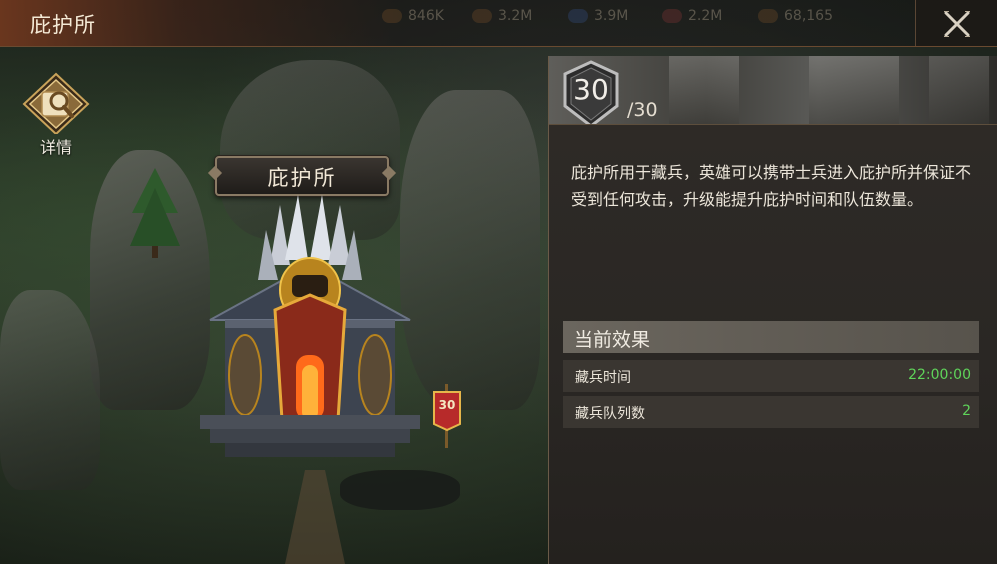  I want to click on effect-value: 22:00:00, so click(939, 375).